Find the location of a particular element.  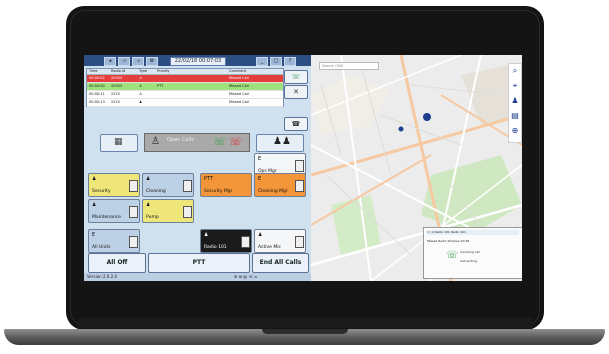

search-icon: ⌕ is located at coordinates (515, 71).